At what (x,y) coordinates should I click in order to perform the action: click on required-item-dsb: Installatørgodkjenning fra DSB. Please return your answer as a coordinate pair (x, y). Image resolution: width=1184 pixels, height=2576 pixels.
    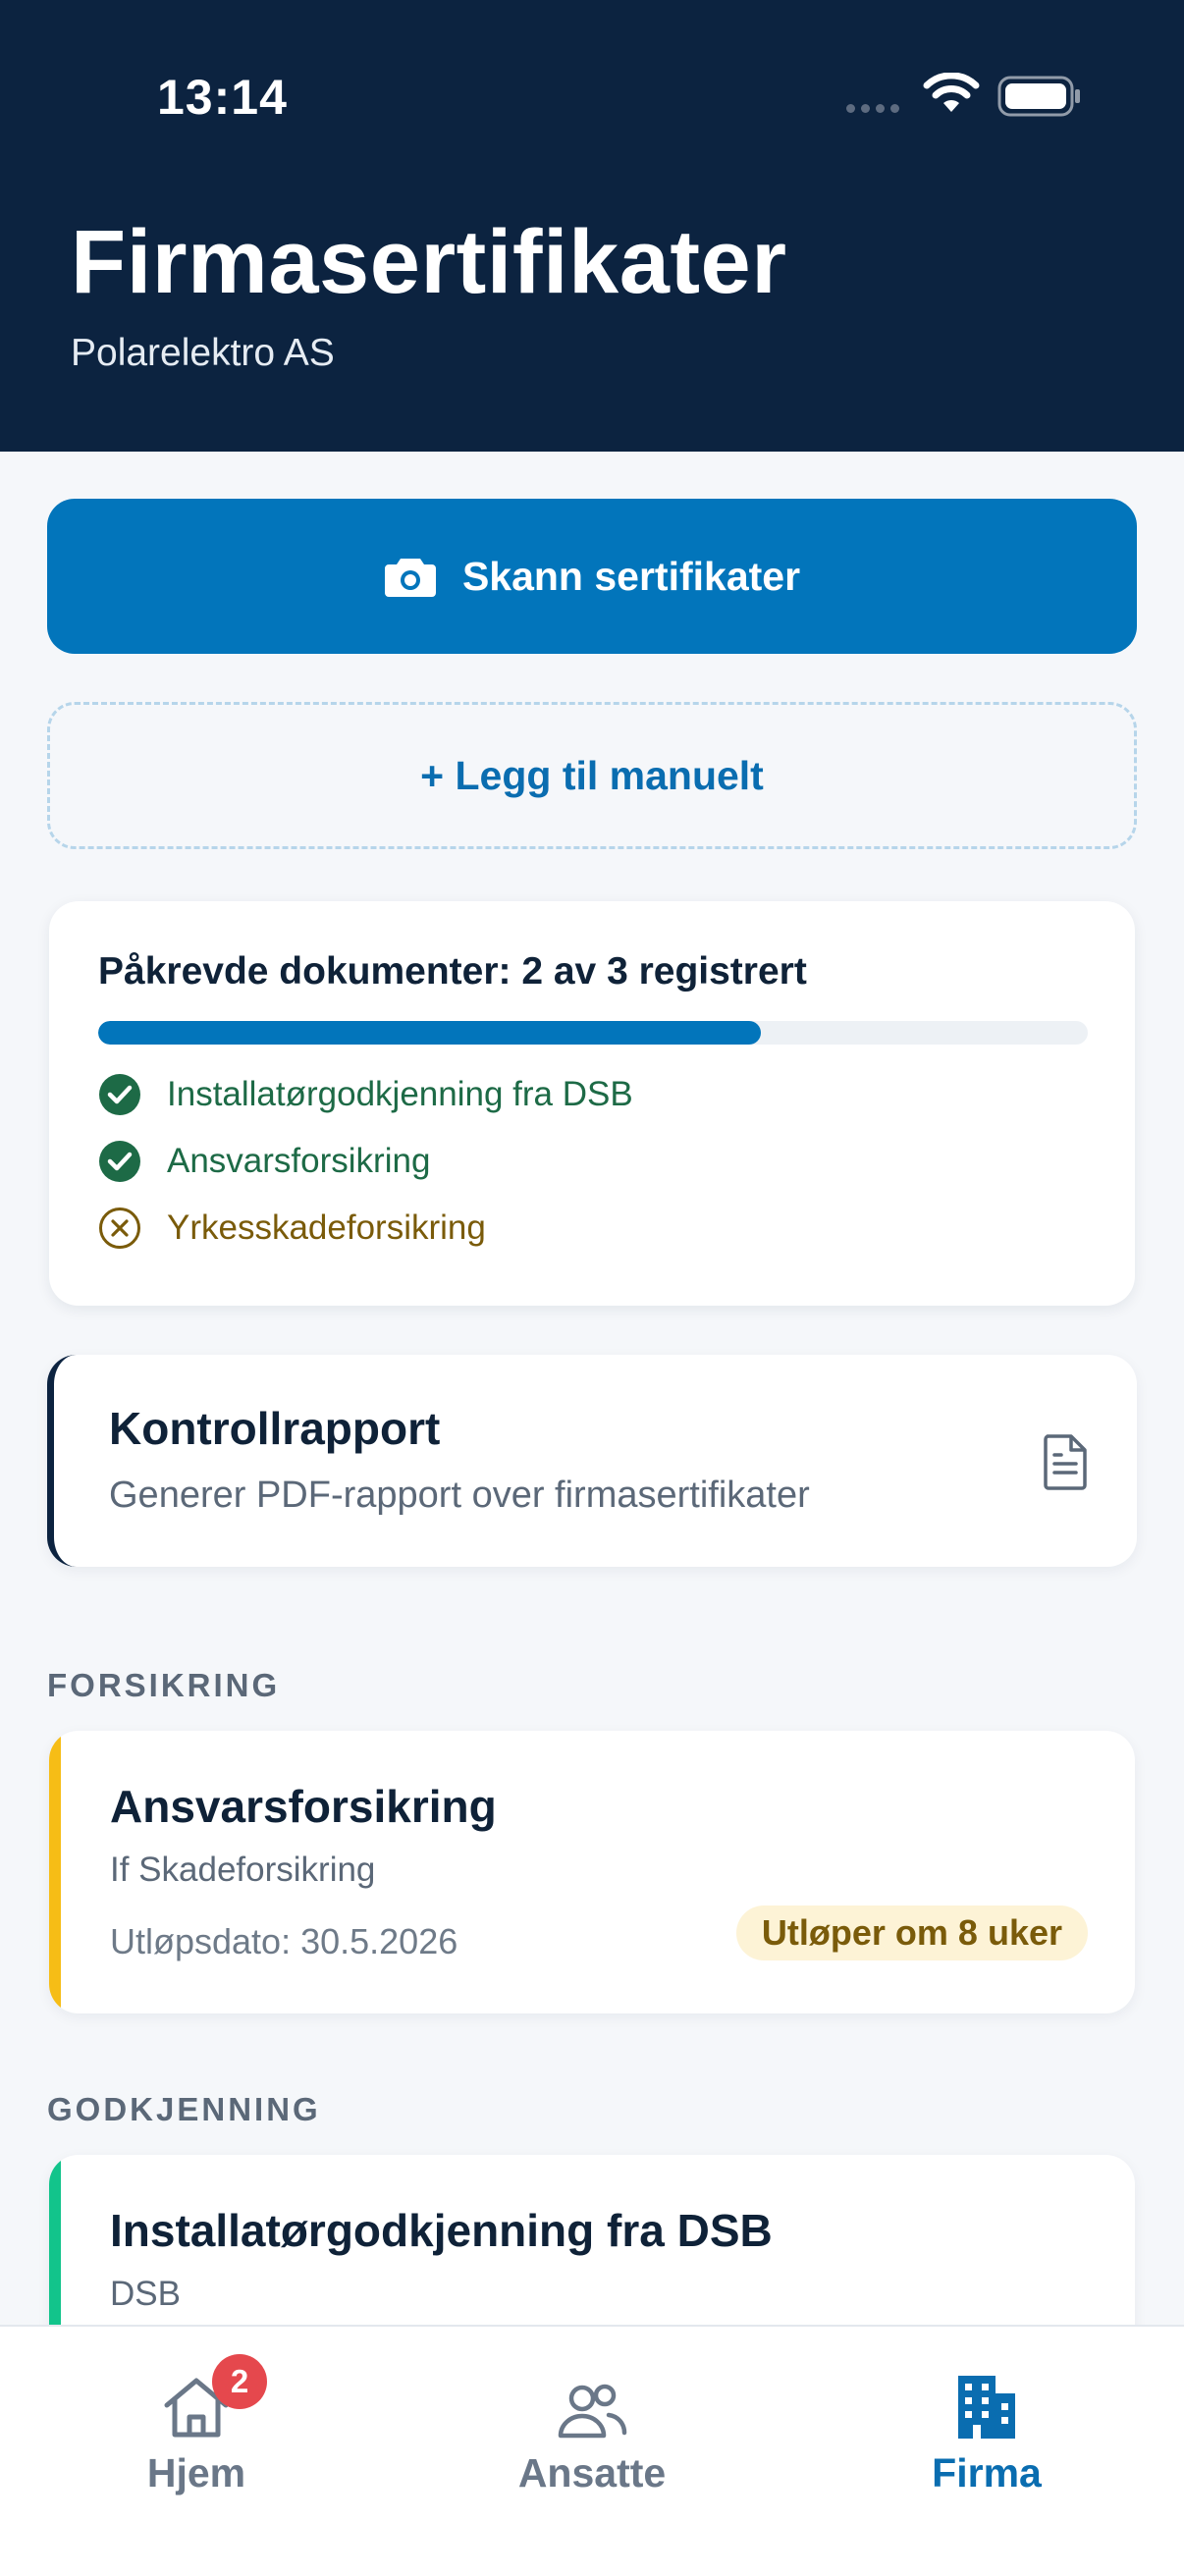
    Looking at the image, I should click on (365, 1094).